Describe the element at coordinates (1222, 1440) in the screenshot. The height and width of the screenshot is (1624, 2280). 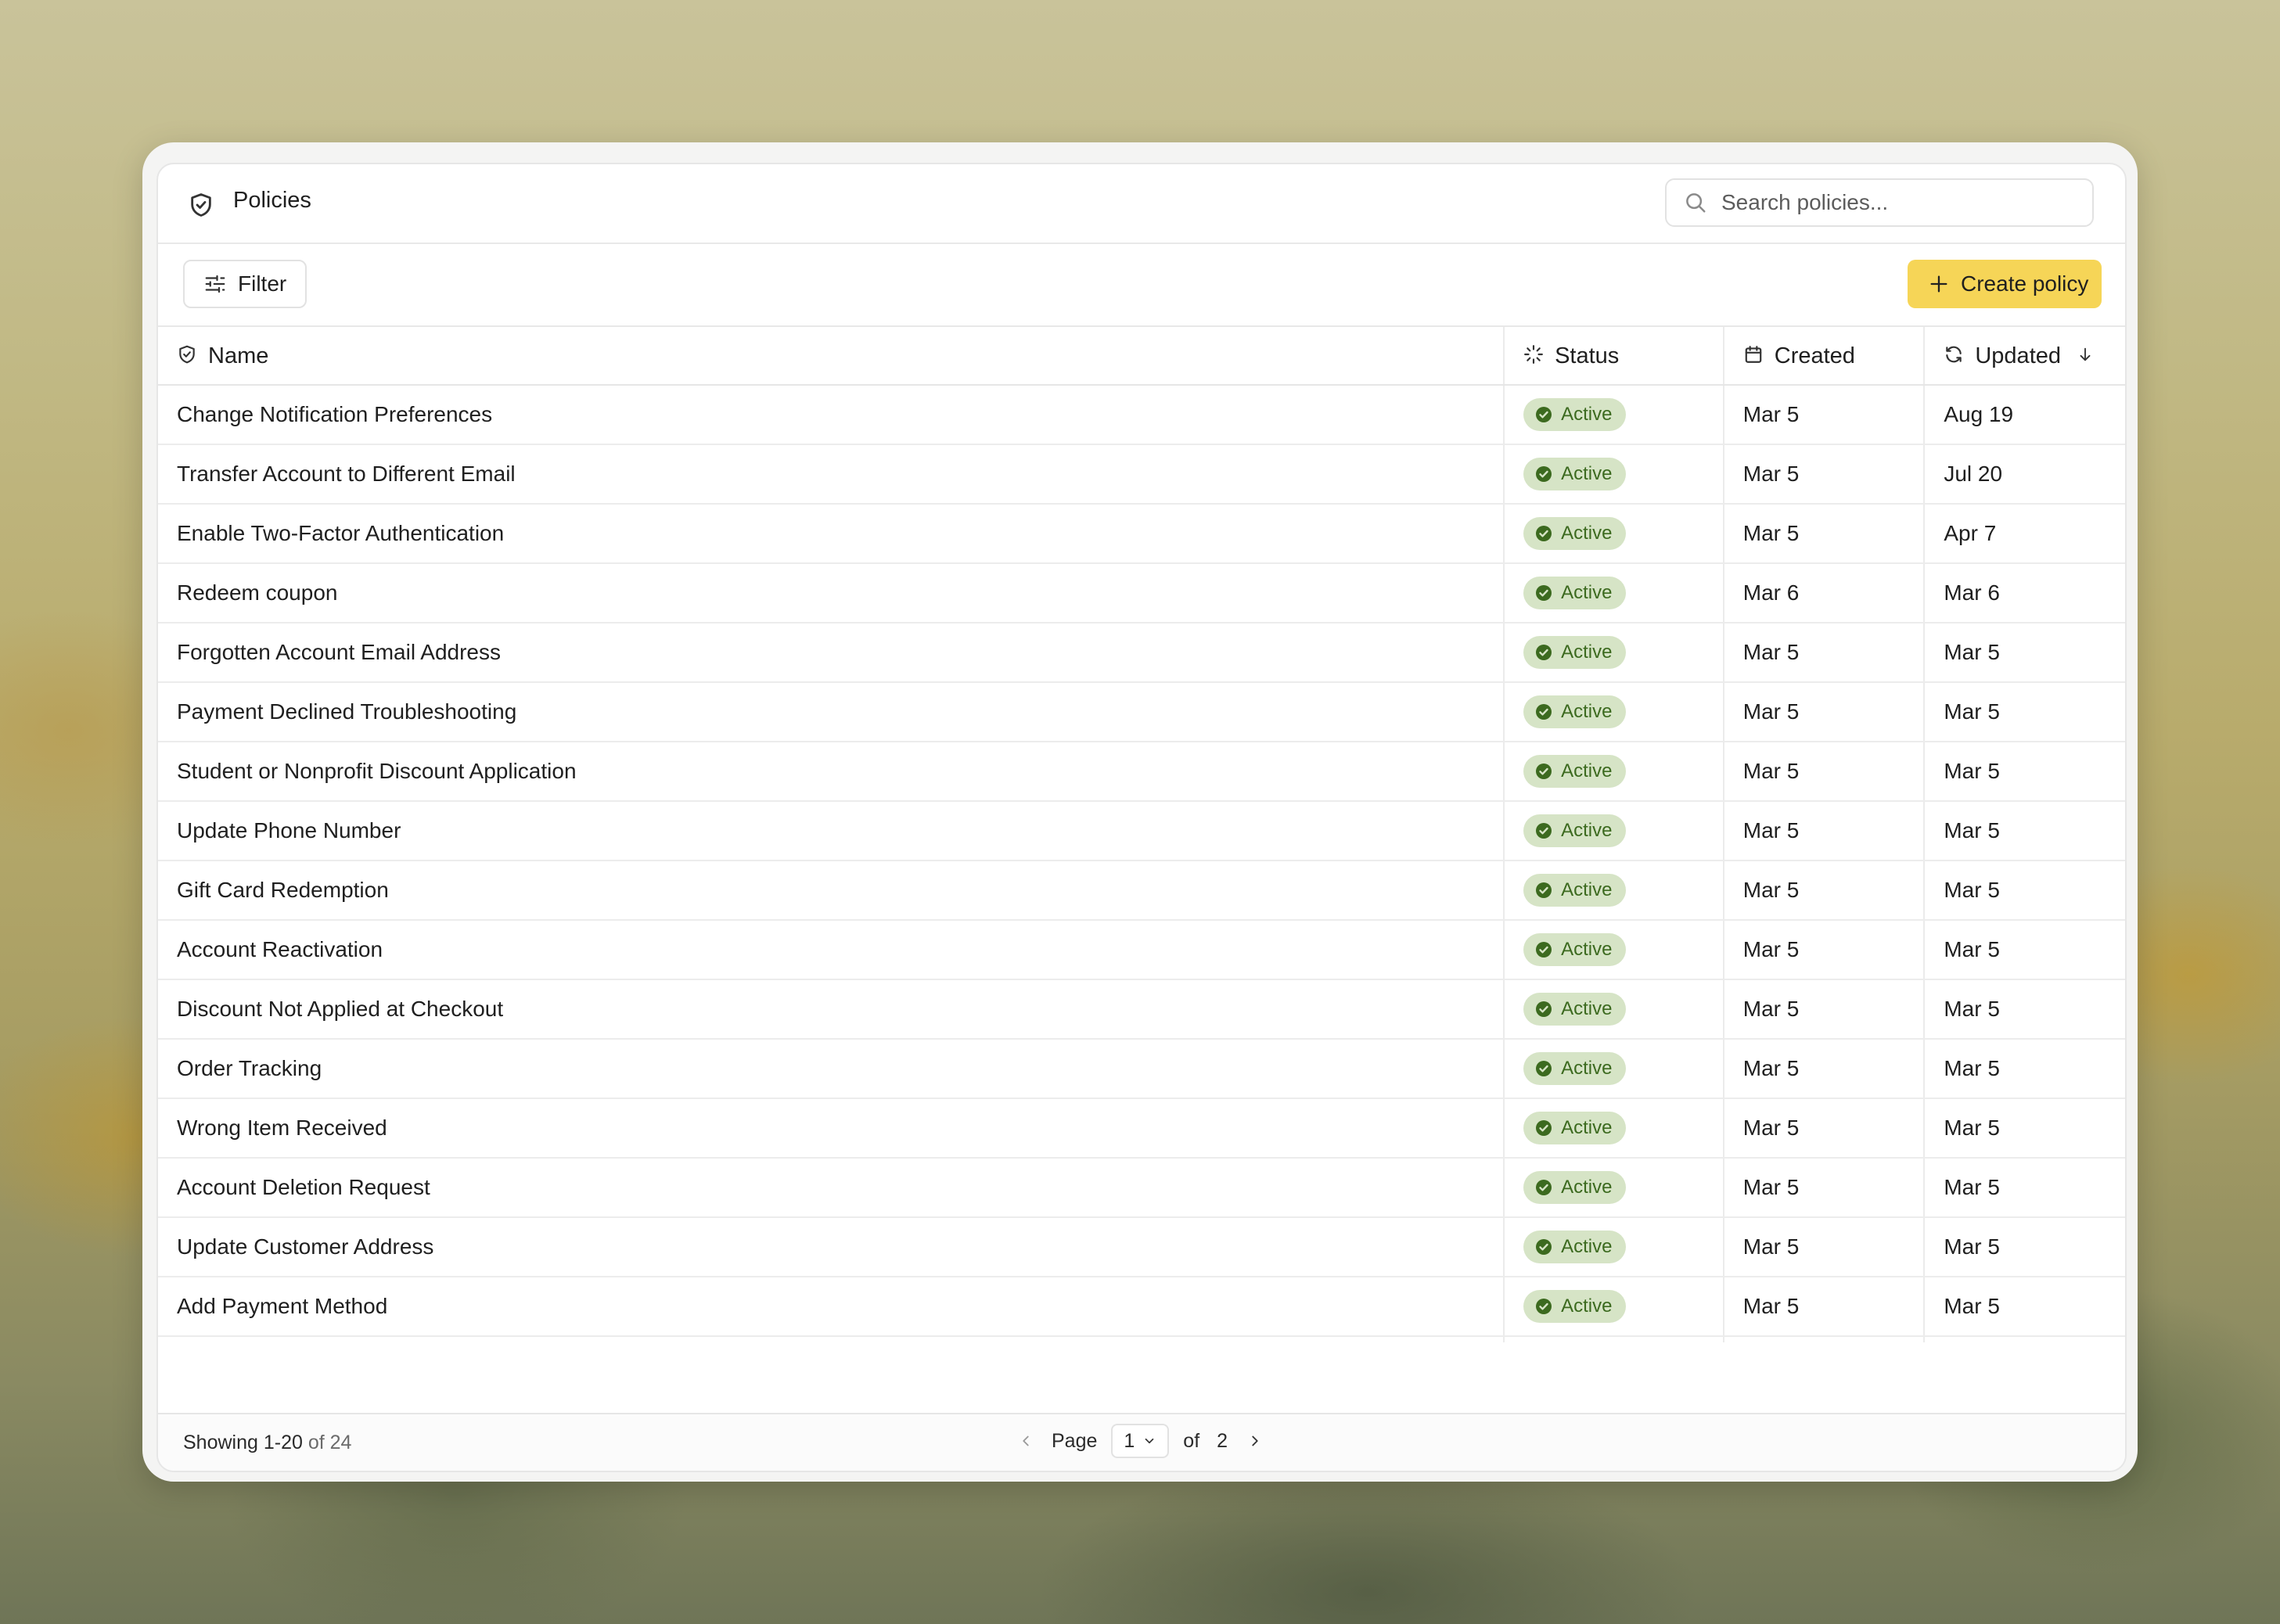
I see `total-pages: 2` at that location.